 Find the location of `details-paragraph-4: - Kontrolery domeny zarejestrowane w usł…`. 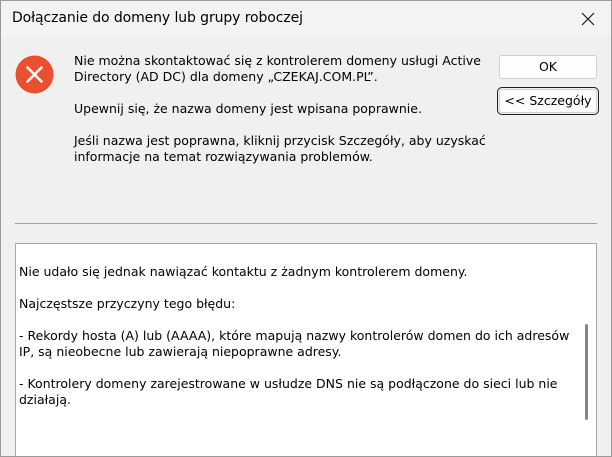

details-paragraph-4: - Kontrolery domeny zarejestrowane w usł… is located at coordinates (288, 391).